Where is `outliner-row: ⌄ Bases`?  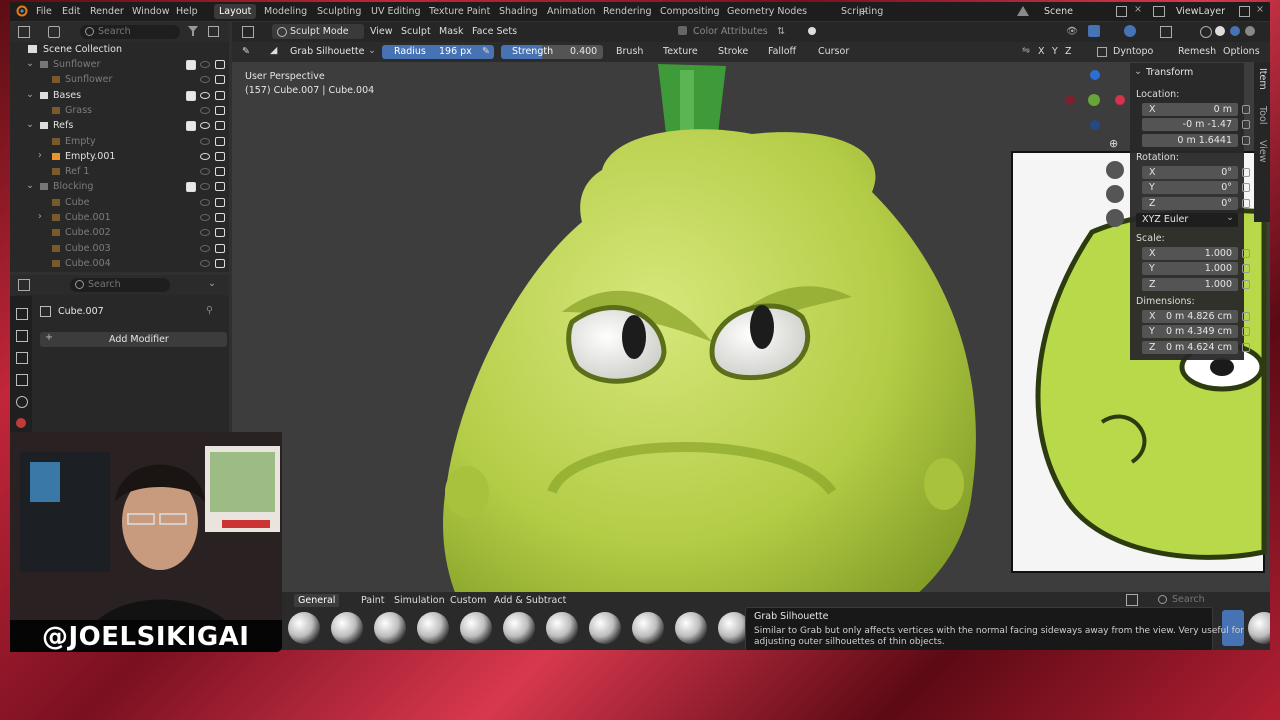 outliner-row: ⌄ Bases is located at coordinates (119, 95).